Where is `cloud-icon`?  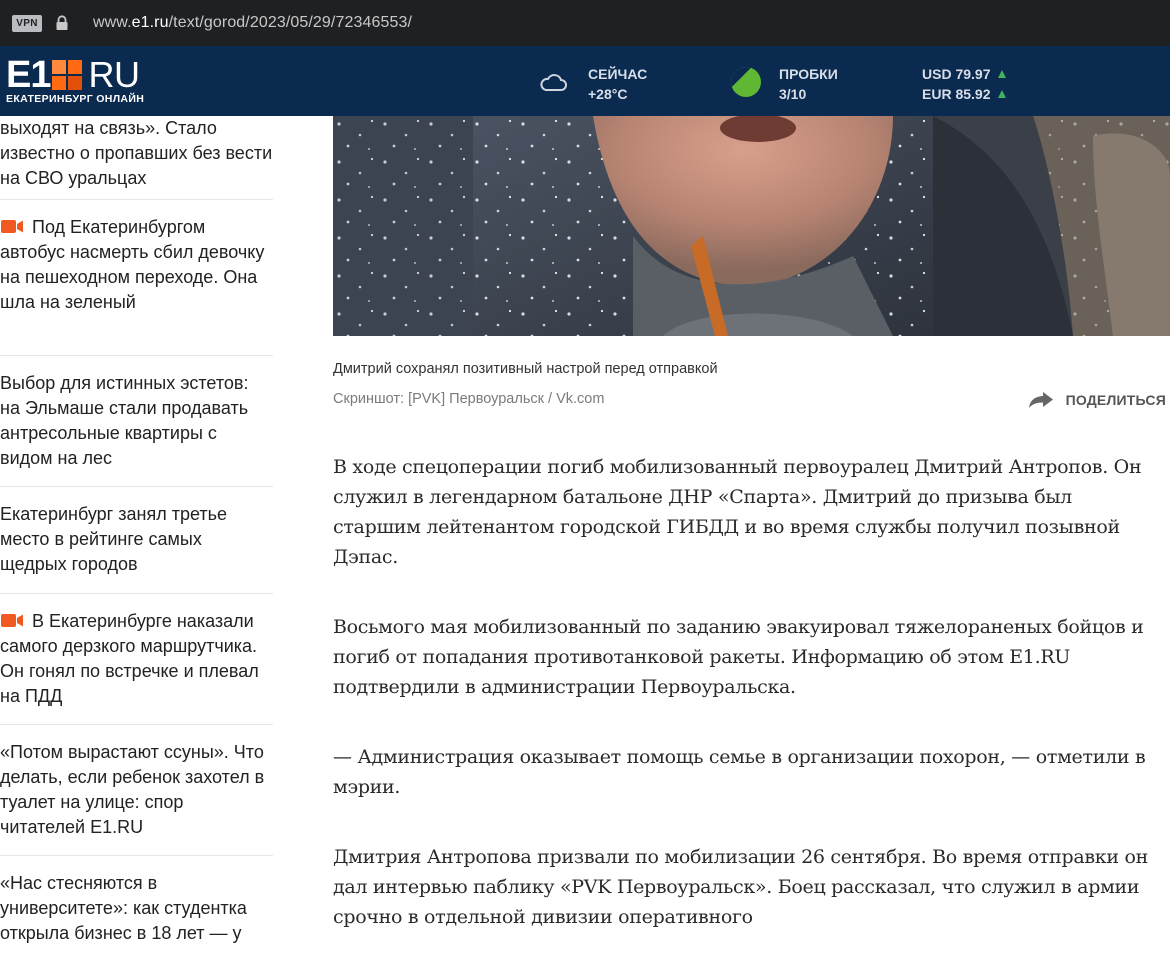 cloud-icon is located at coordinates (553, 82).